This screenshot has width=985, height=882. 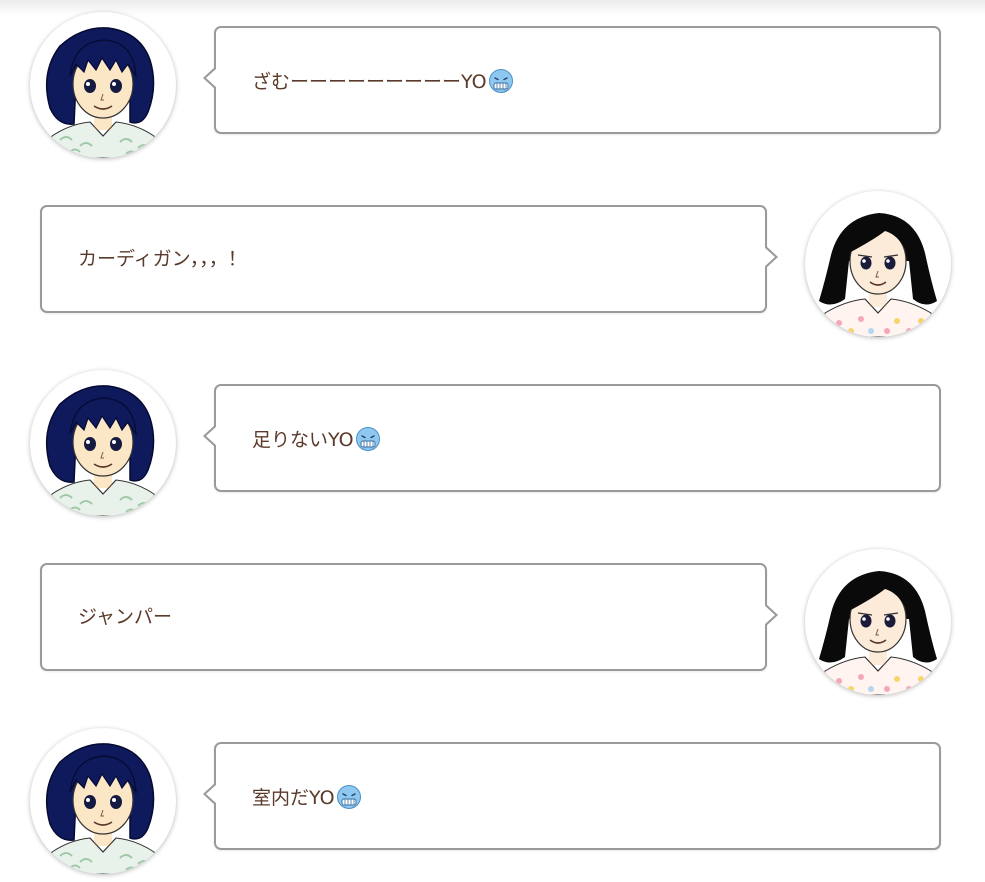 What do you see at coordinates (316, 439) in the screenshot?
I see `message-text: 足りないYO` at bounding box center [316, 439].